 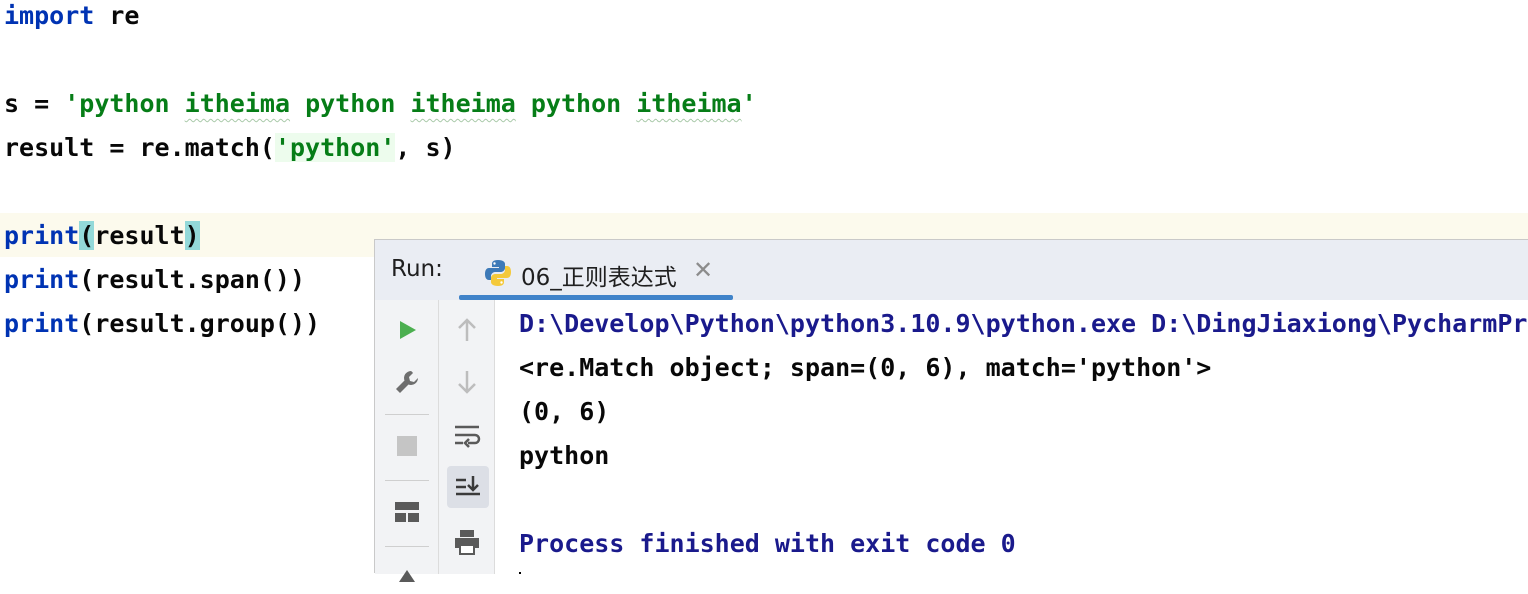 What do you see at coordinates (139, 235) in the screenshot?
I see `print-arg: result` at bounding box center [139, 235].